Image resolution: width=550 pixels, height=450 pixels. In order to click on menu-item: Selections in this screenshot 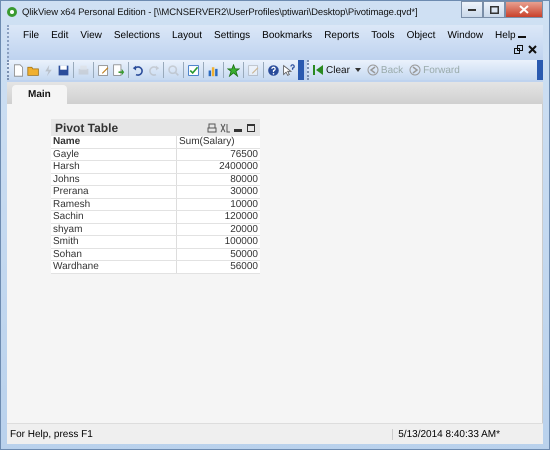, I will do `click(137, 35)`.